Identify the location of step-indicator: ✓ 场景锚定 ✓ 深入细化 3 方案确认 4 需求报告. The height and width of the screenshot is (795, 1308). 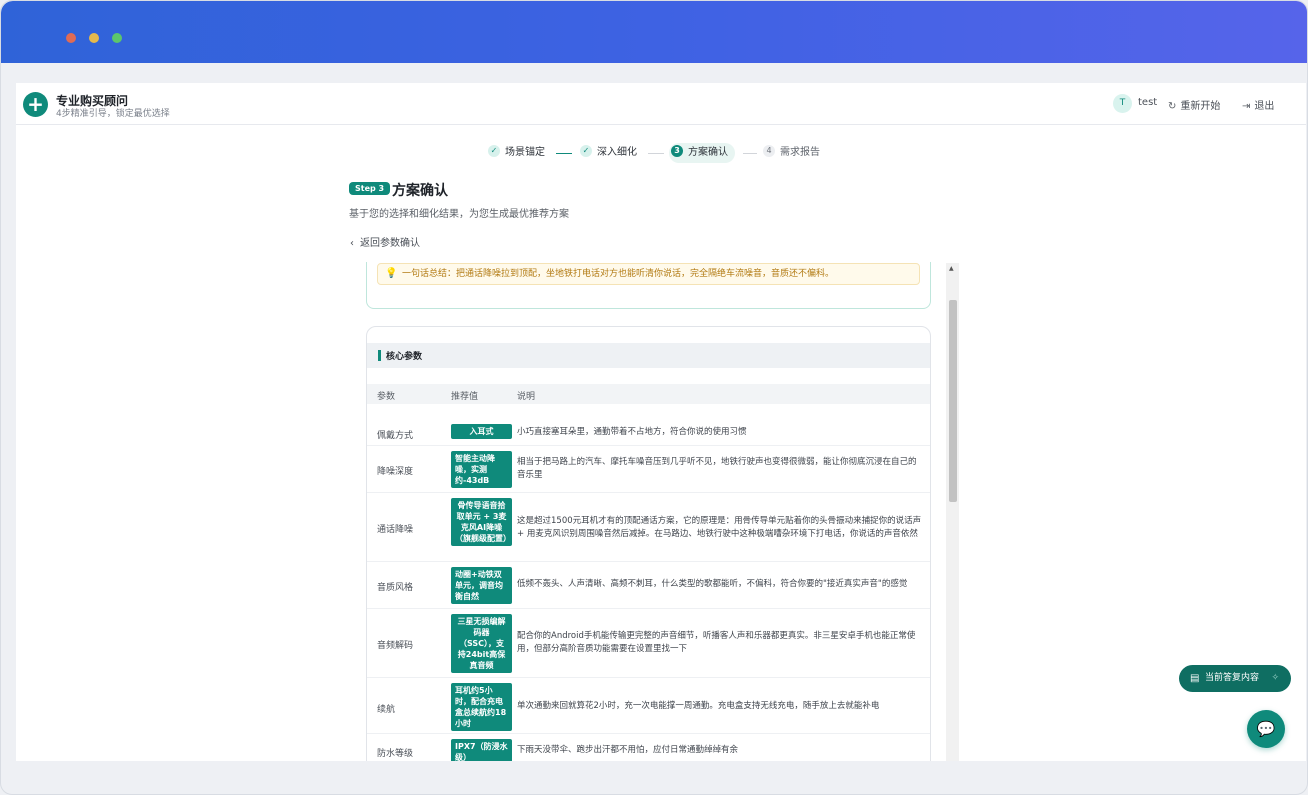
(661, 153).